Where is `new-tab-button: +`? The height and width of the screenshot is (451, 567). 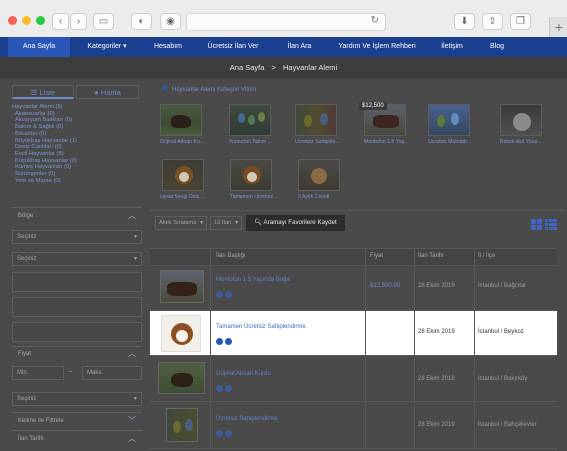
new-tab-button: + is located at coordinates (558, 27).